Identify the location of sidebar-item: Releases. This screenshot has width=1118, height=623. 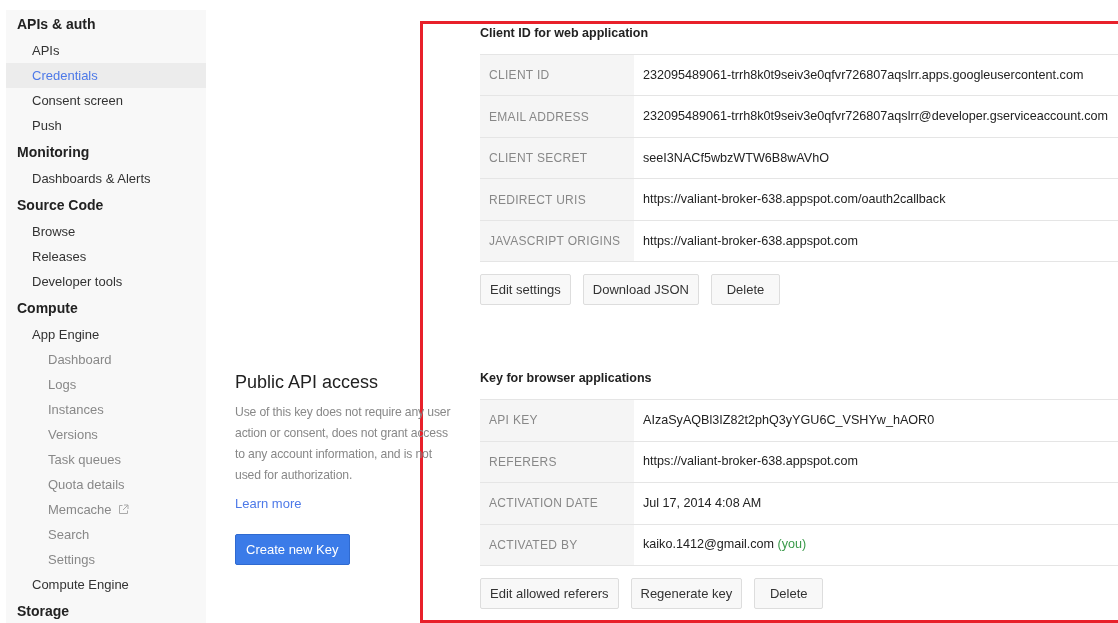
(106, 256).